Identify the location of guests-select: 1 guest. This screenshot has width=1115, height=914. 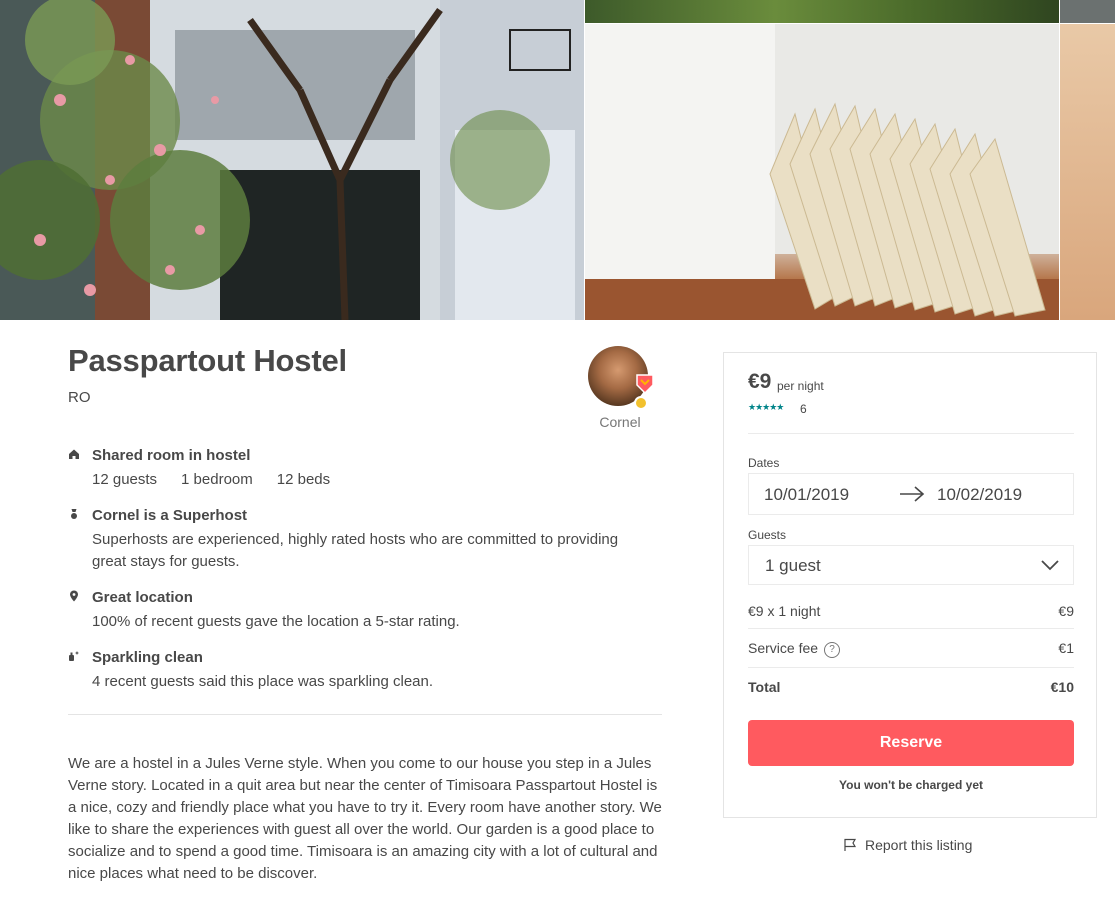
(911, 565).